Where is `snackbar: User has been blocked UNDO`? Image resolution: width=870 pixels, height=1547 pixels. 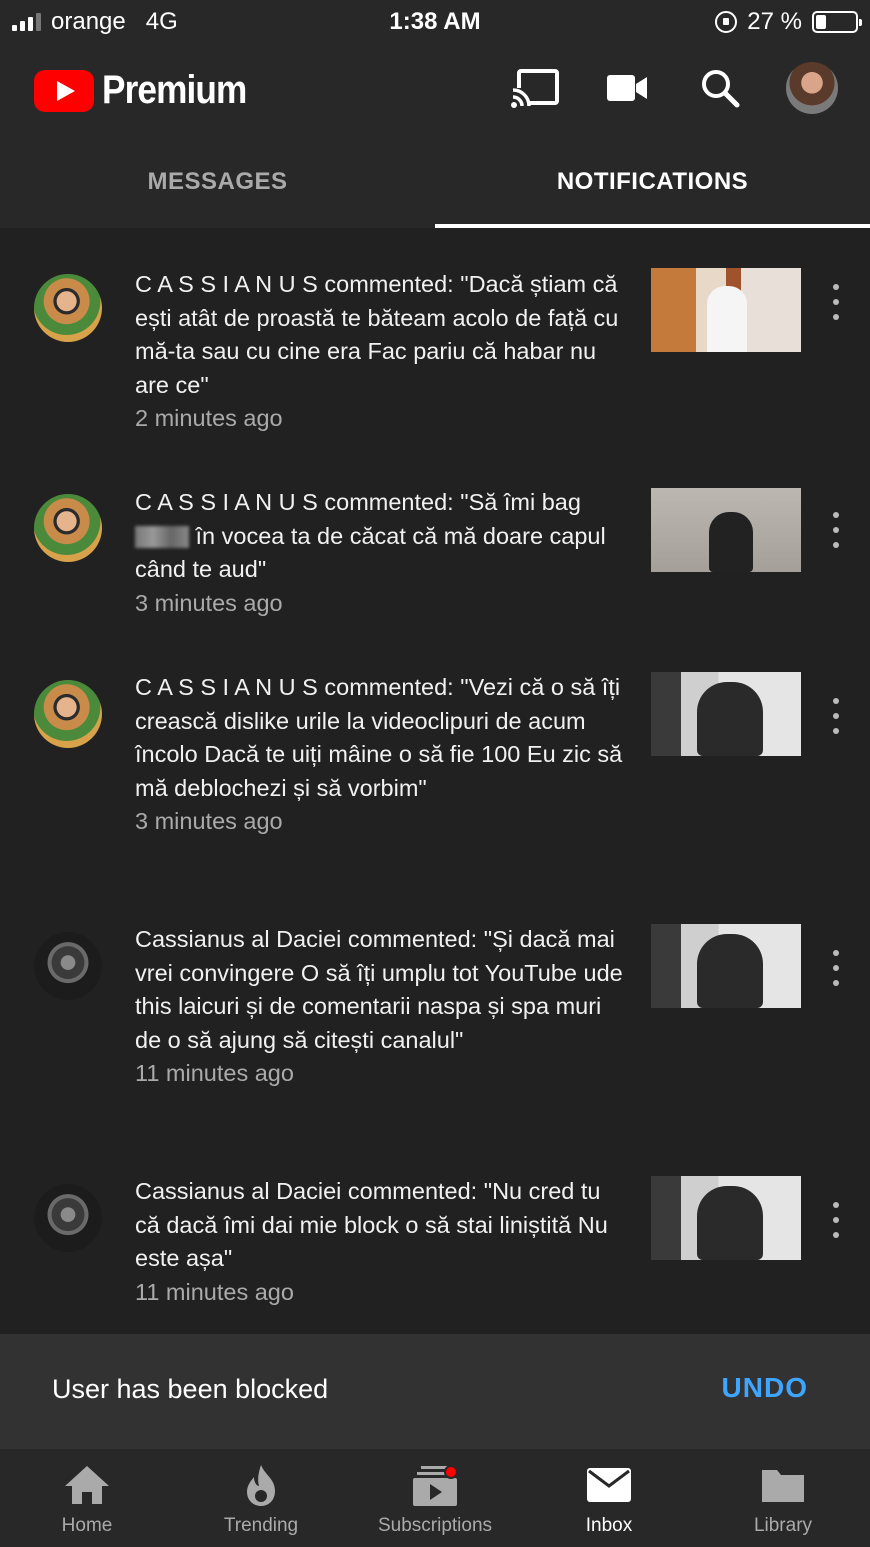 snackbar: User has been blocked UNDO is located at coordinates (435, 1391).